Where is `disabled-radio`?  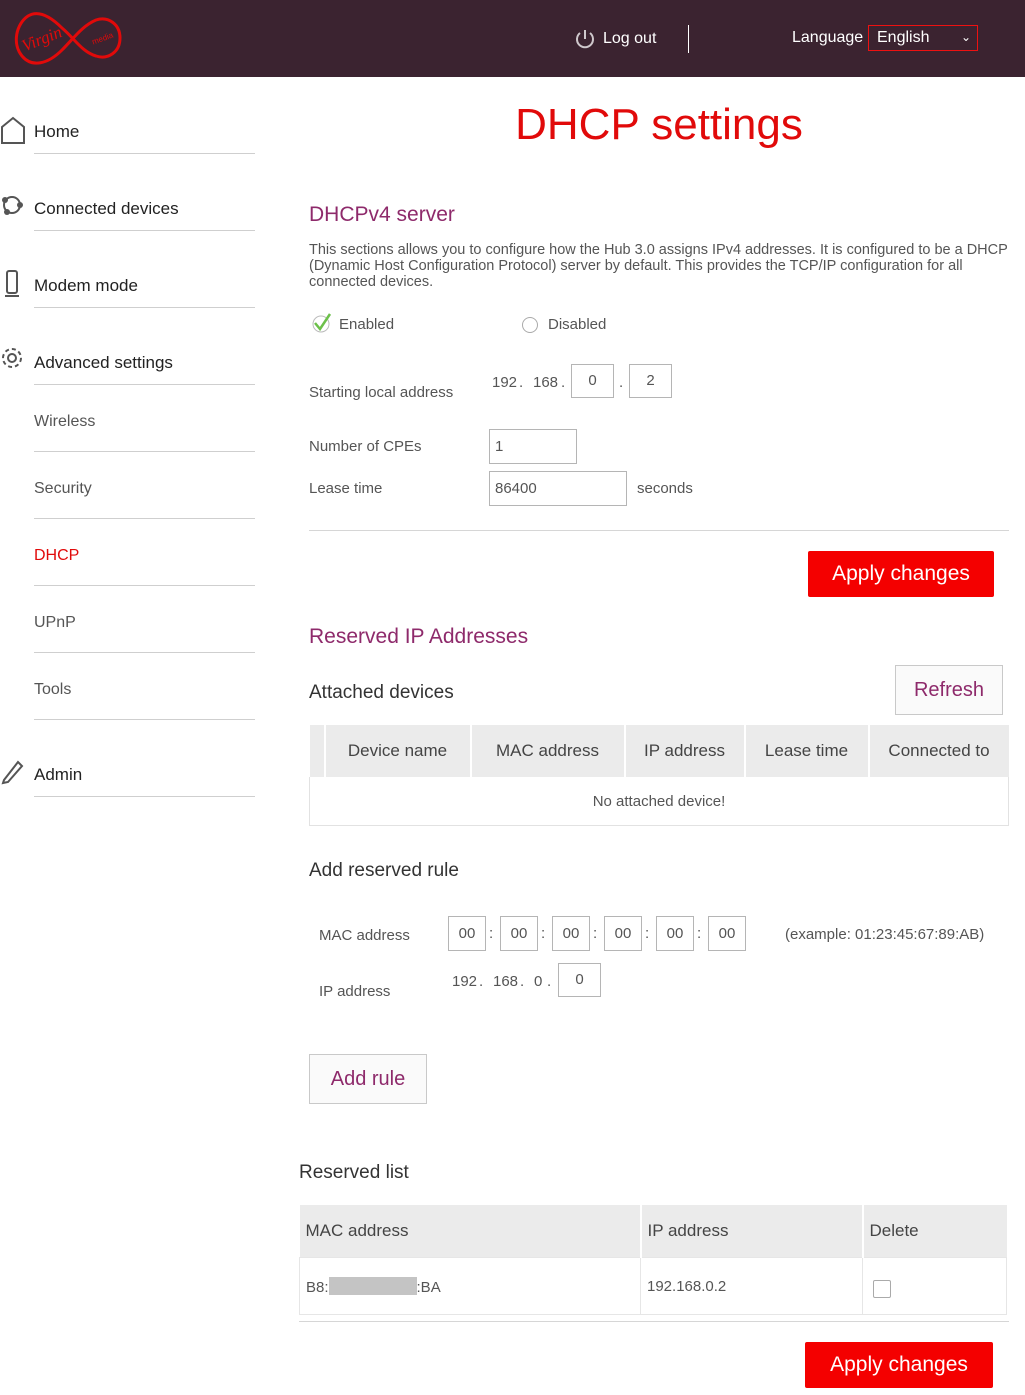
disabled-radio is located at coordinates (530, 325).